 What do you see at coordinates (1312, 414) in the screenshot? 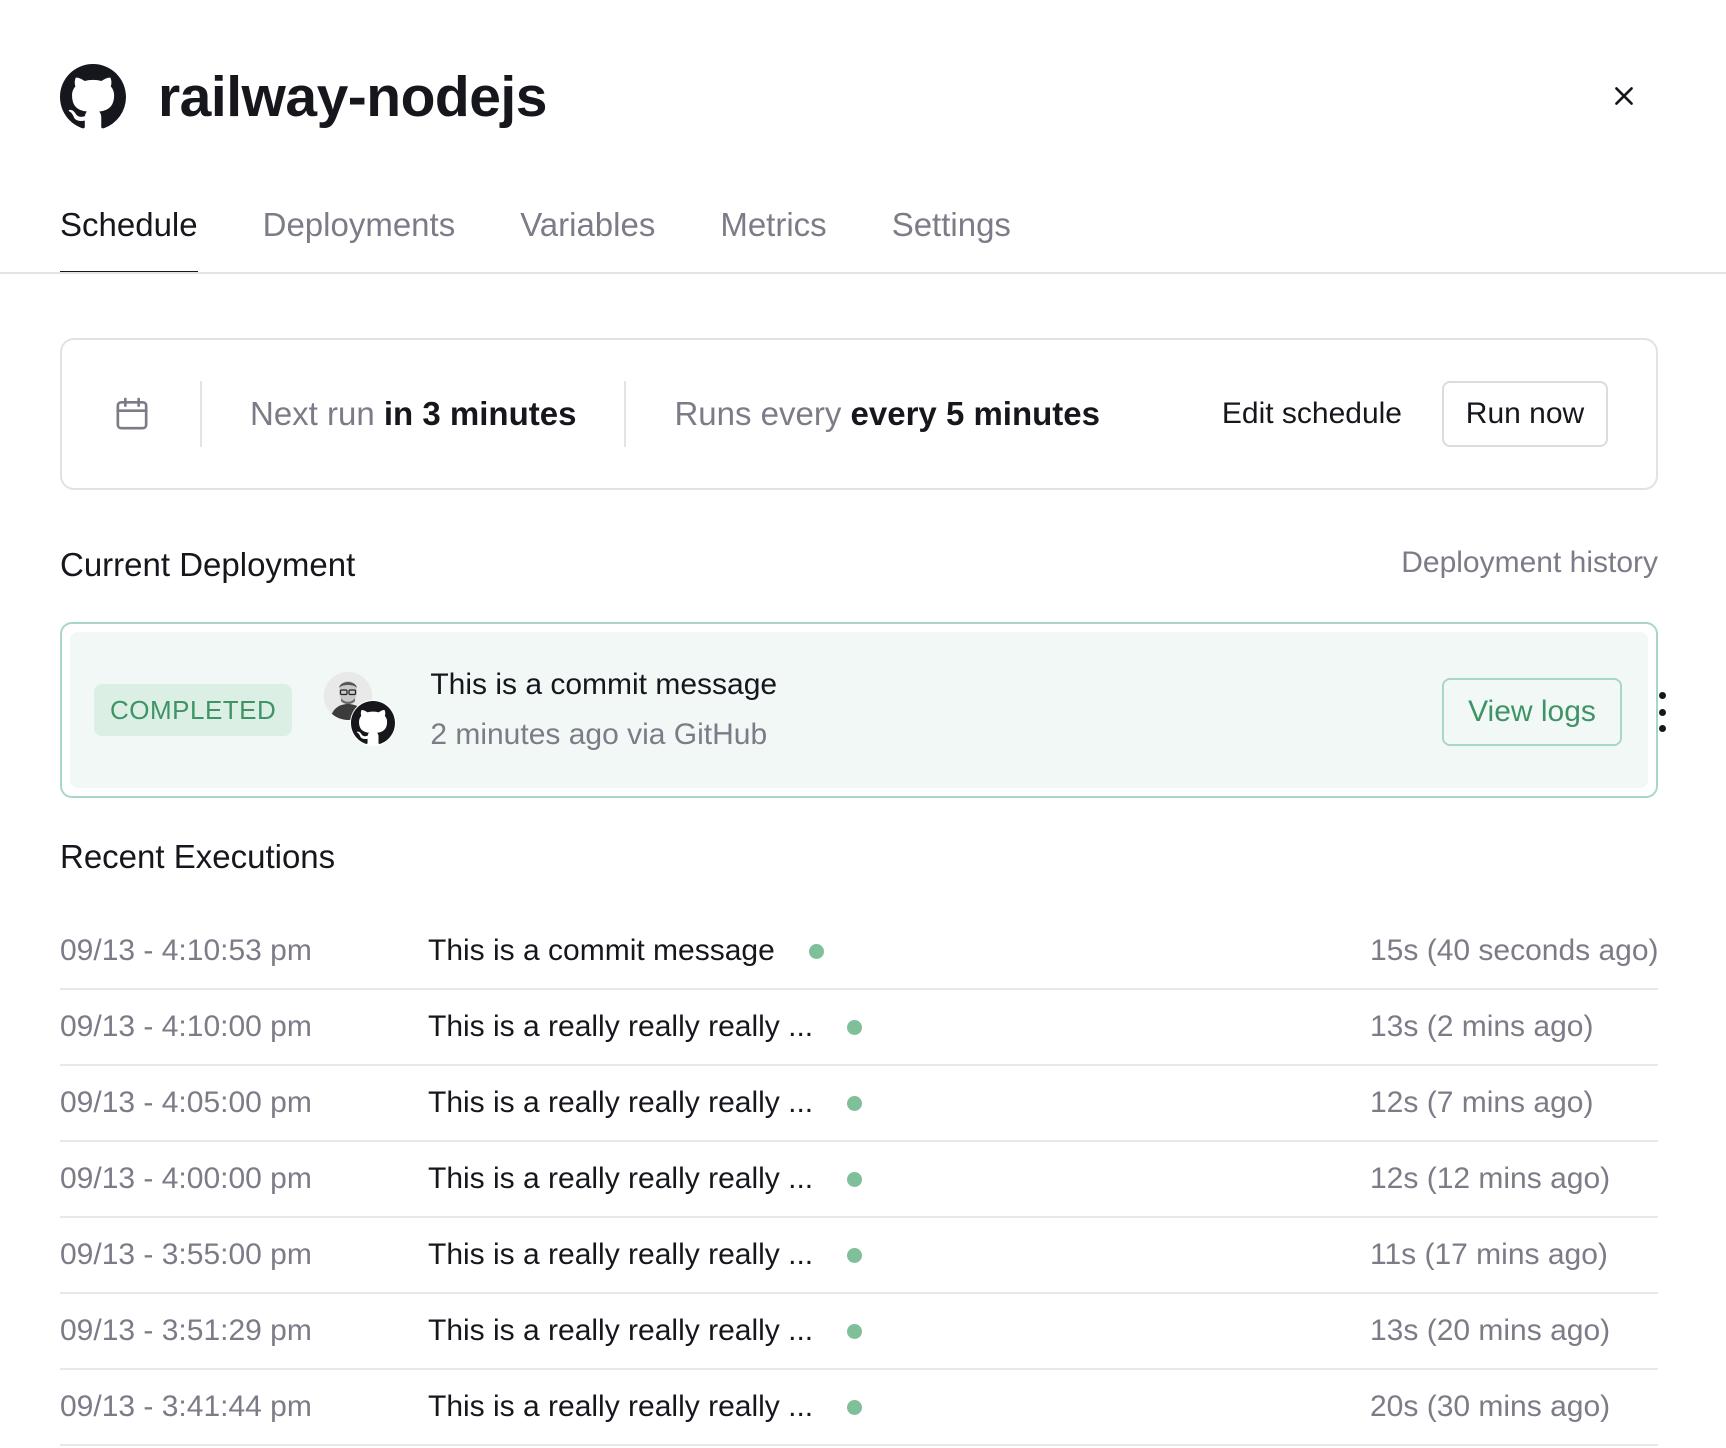
I see `edit-schedule-button: Edit schedule` at bounding box center [1312, 414].